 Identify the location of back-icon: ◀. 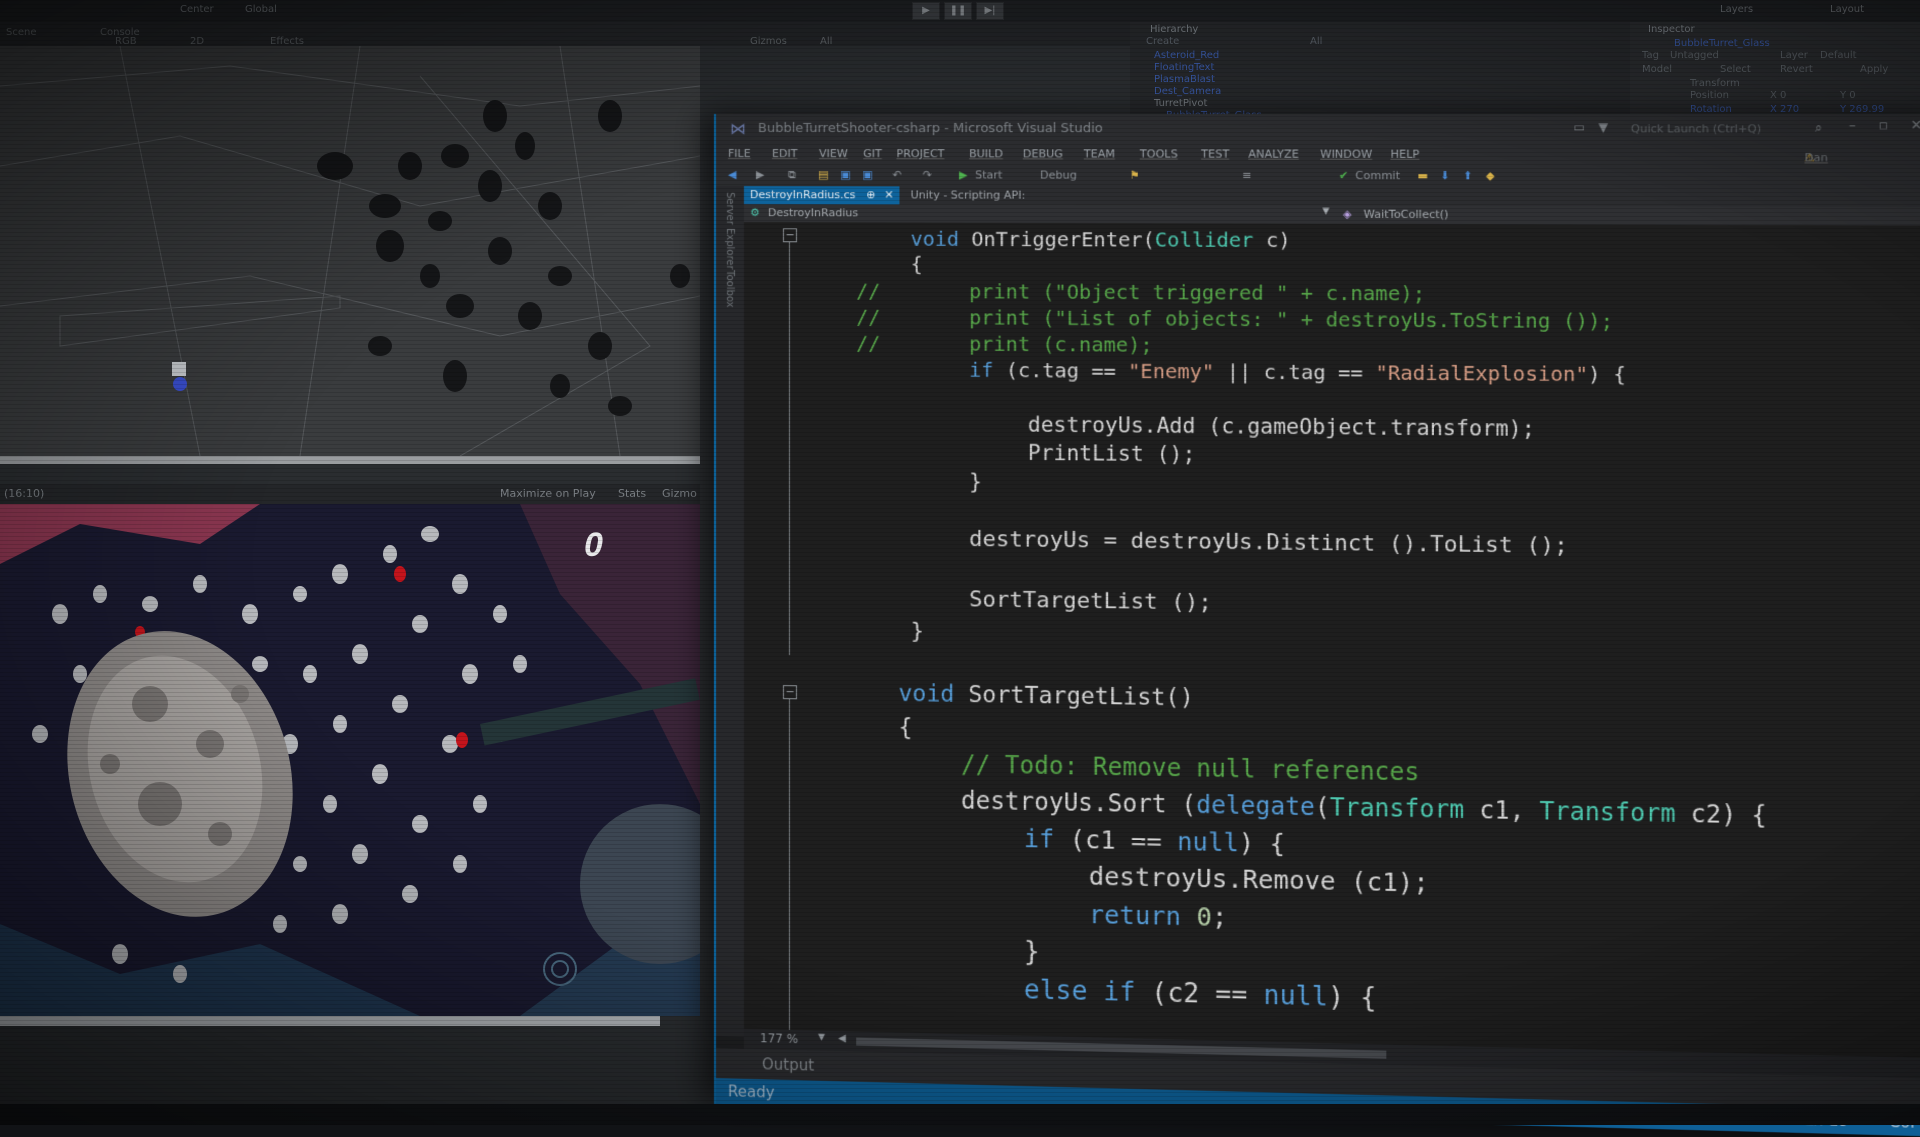
(732, 174).